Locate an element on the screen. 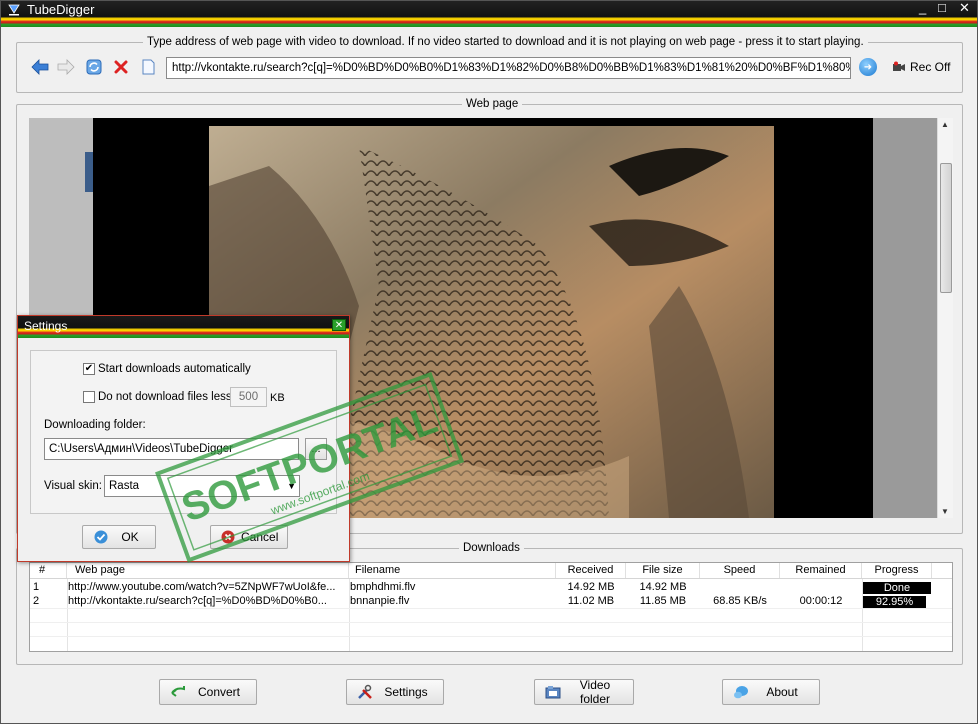  forward-arrow-icon is located at coordinates (66, 67).